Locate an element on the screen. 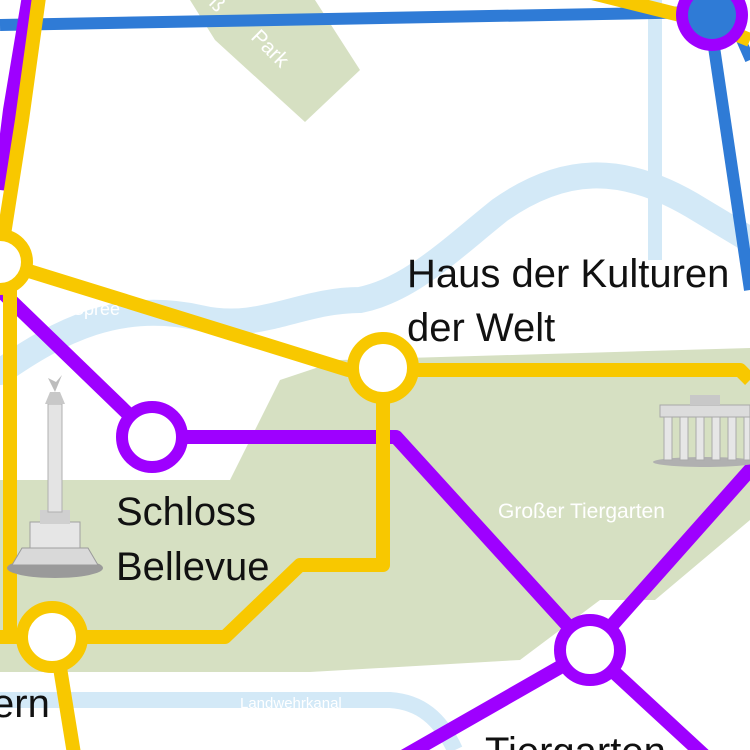 The image size is (750, 750). line-blue-branch is located at coordinates (727, 155).